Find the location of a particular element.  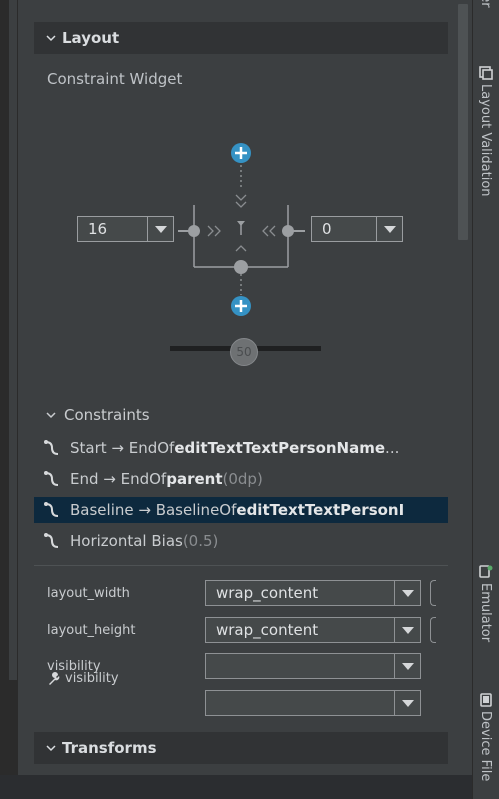

constraint-end-target: parent is located at coordinates (194, 479).